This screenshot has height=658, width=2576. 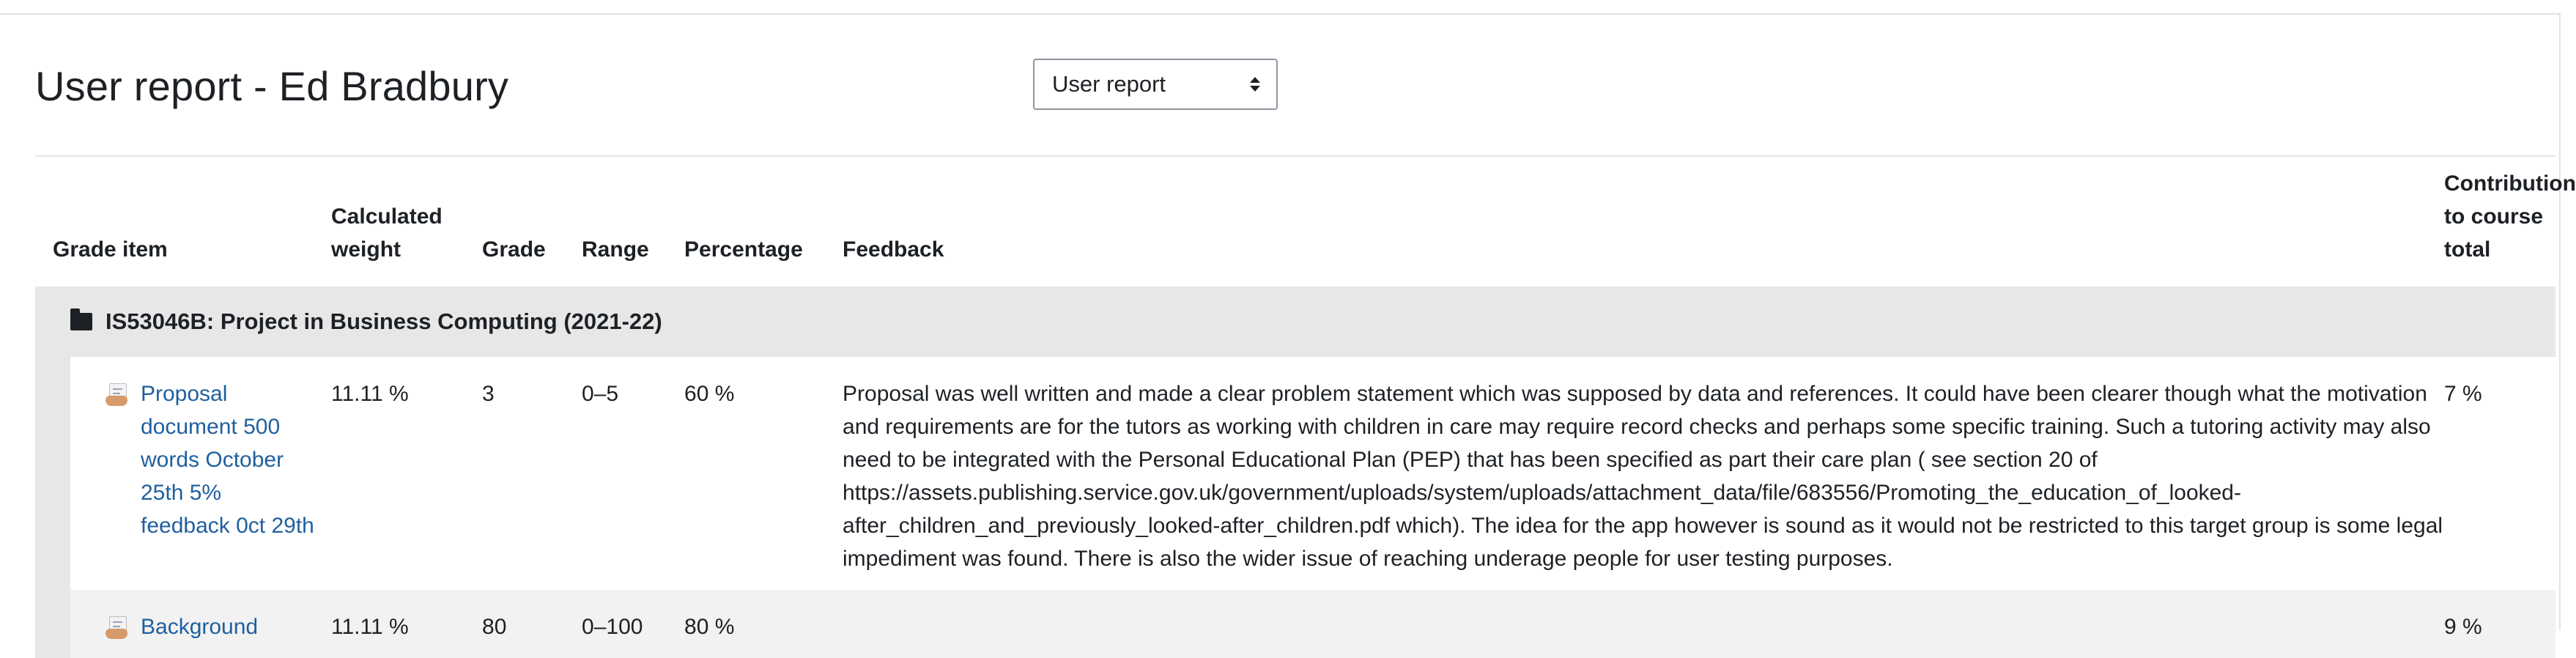 What do you see at coordinates (488, 394) in the screenshot?
I see `grade-cell: 3` at bounding box center [488, 394].